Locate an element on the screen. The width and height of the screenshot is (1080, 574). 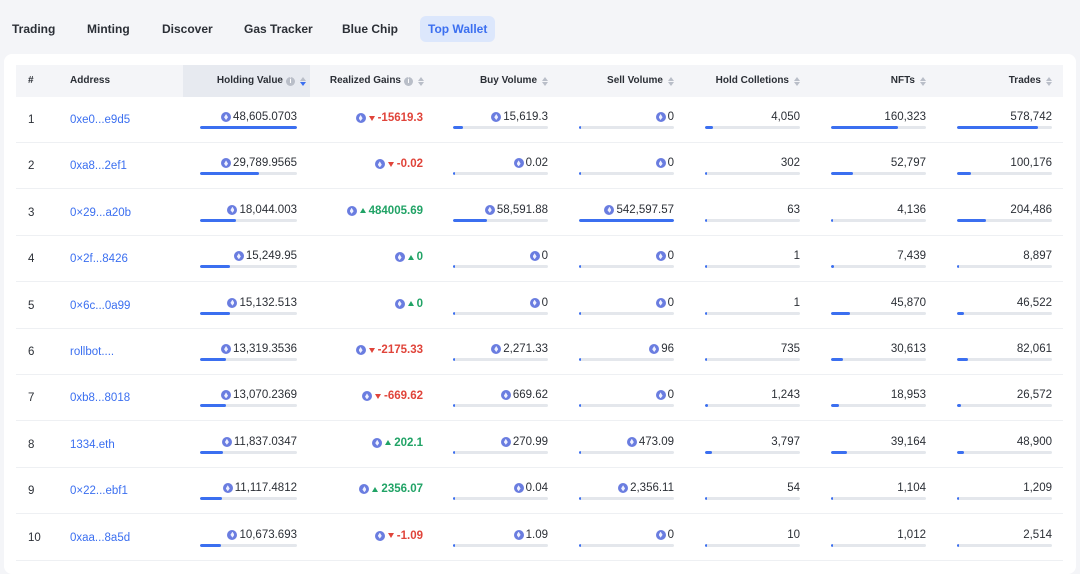
trades-count: 204,486 is located at coordinates (1004, 213).